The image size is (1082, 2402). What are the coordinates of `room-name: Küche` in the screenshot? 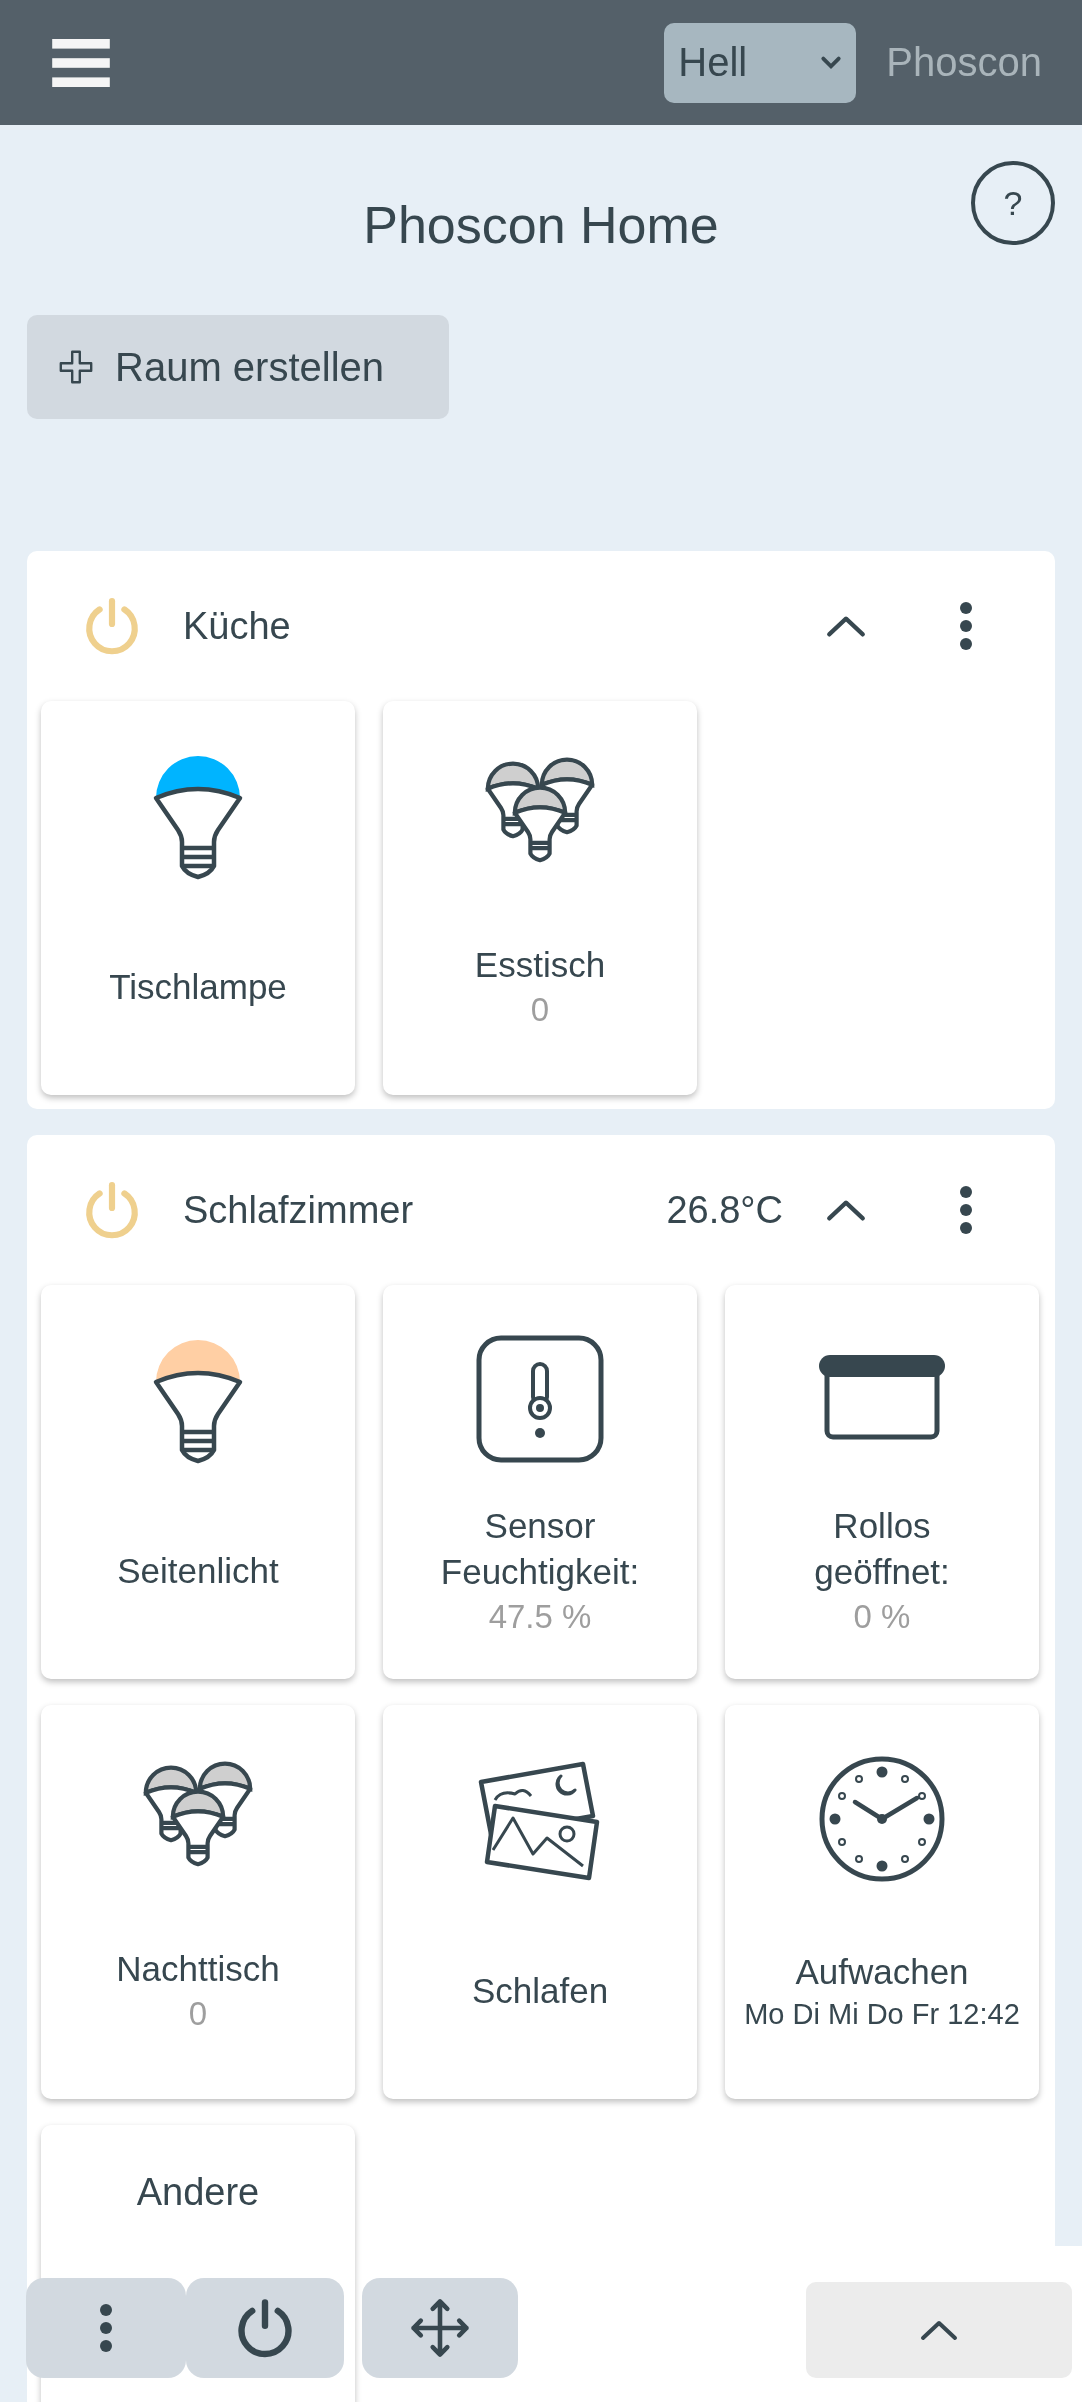 It's located at (237, 626).